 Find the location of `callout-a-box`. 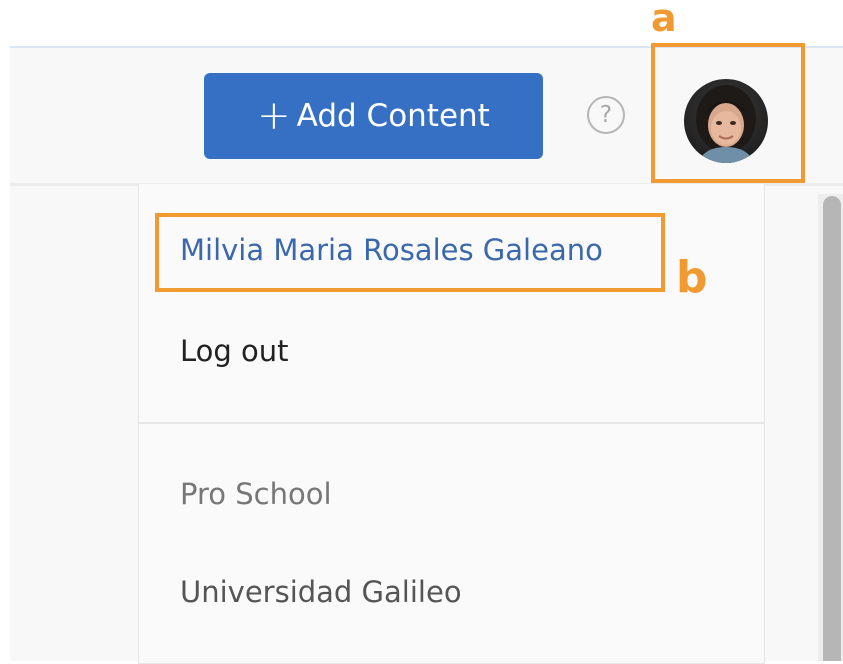

callout-a-box is located at coordinates (728, 113).